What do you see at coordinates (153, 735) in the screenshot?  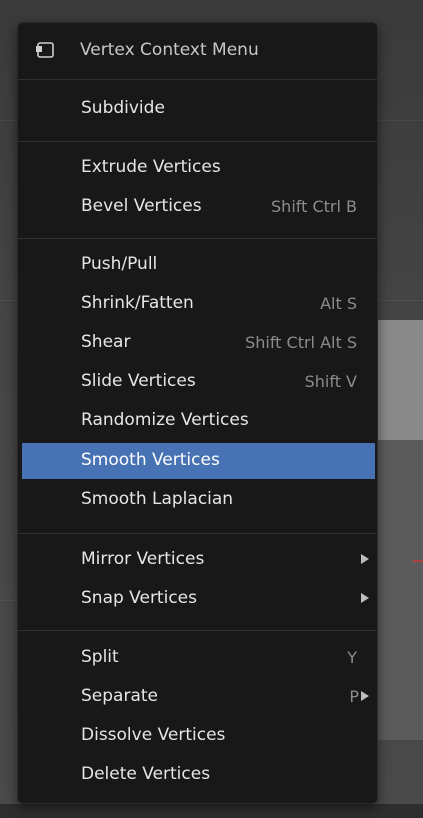 I see `menu-item-label: Dissolve Vertices` at bounding box center [153, 735].